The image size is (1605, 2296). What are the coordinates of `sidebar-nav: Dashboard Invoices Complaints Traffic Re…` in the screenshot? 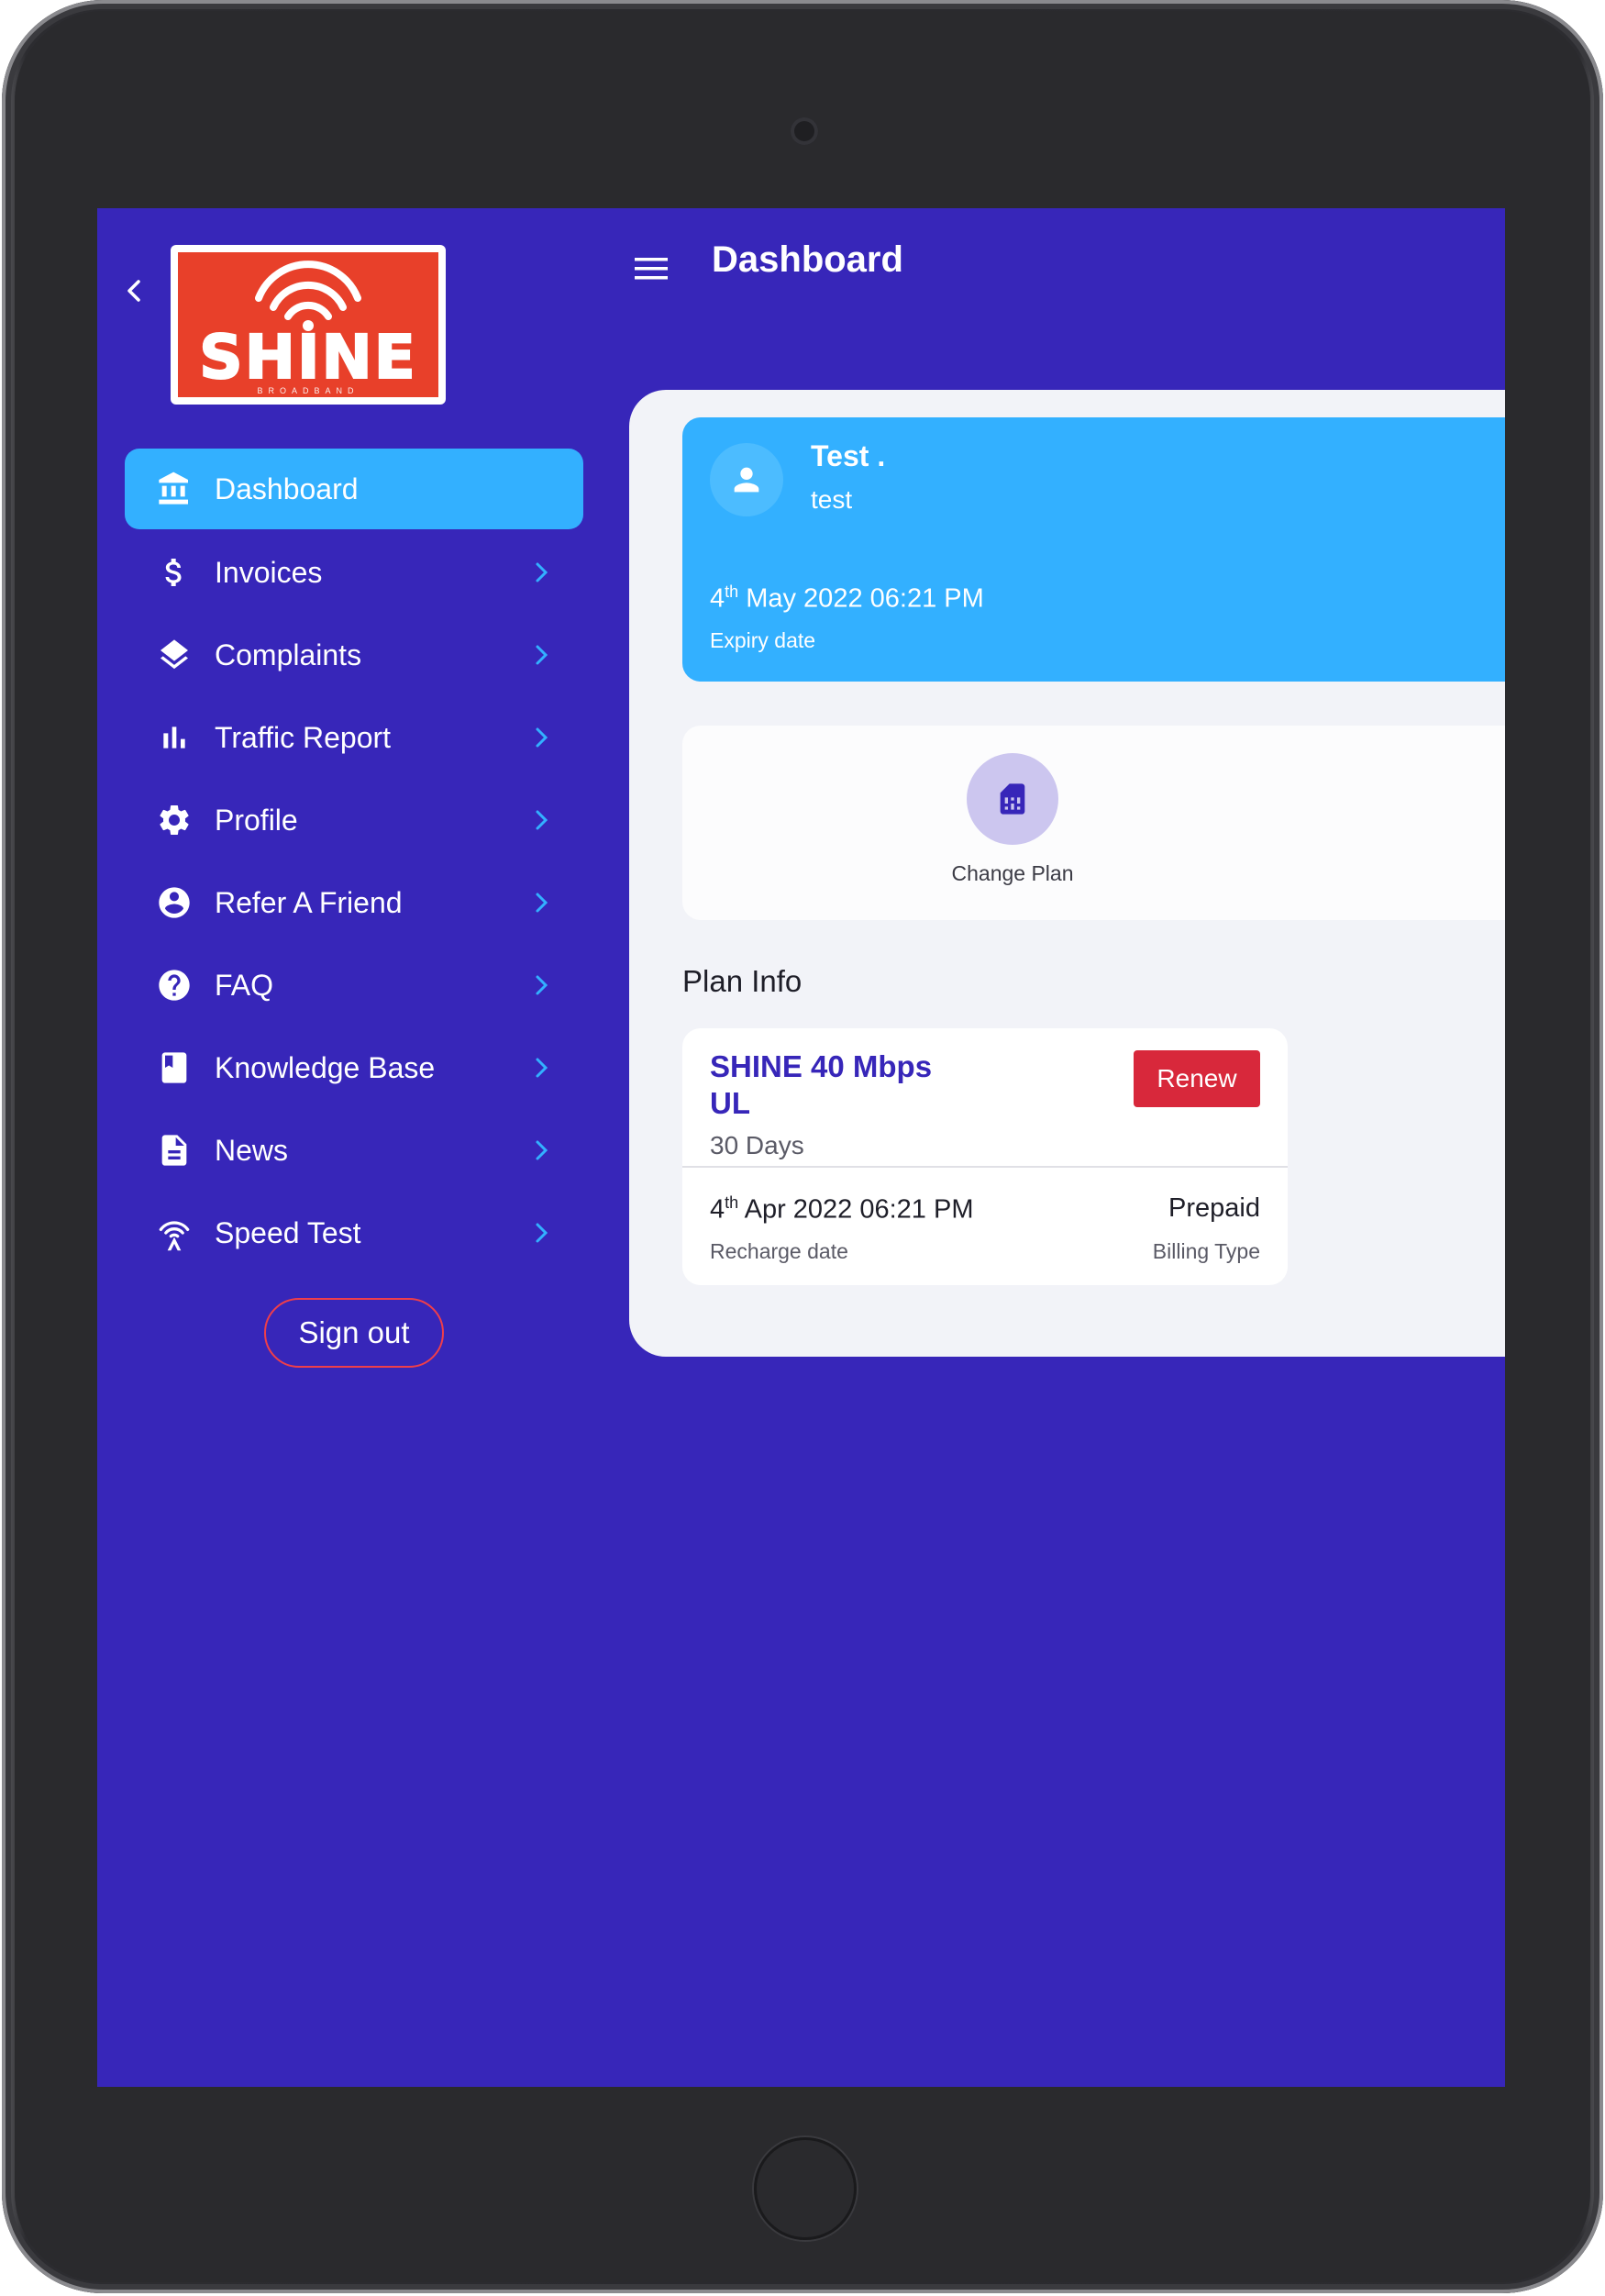 It's located at (354, 861).